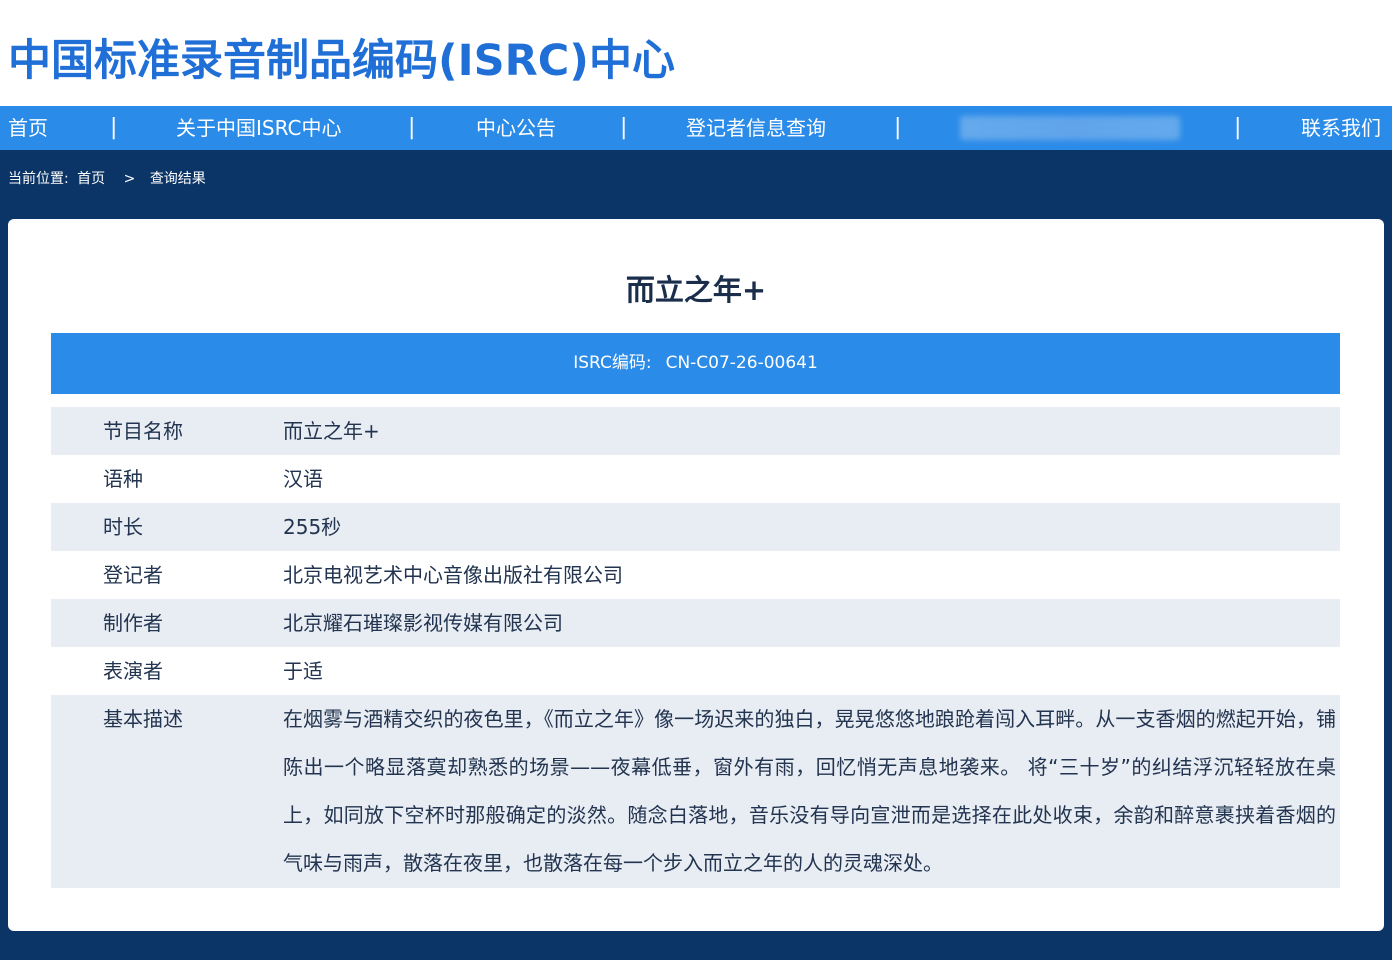 This screenshot has height=960, width=1392. Describe the element at coordinates (696, 53) in the screenshot. I see `site-header: 中国标准录音制品编码(ISRC)中心` at that location.